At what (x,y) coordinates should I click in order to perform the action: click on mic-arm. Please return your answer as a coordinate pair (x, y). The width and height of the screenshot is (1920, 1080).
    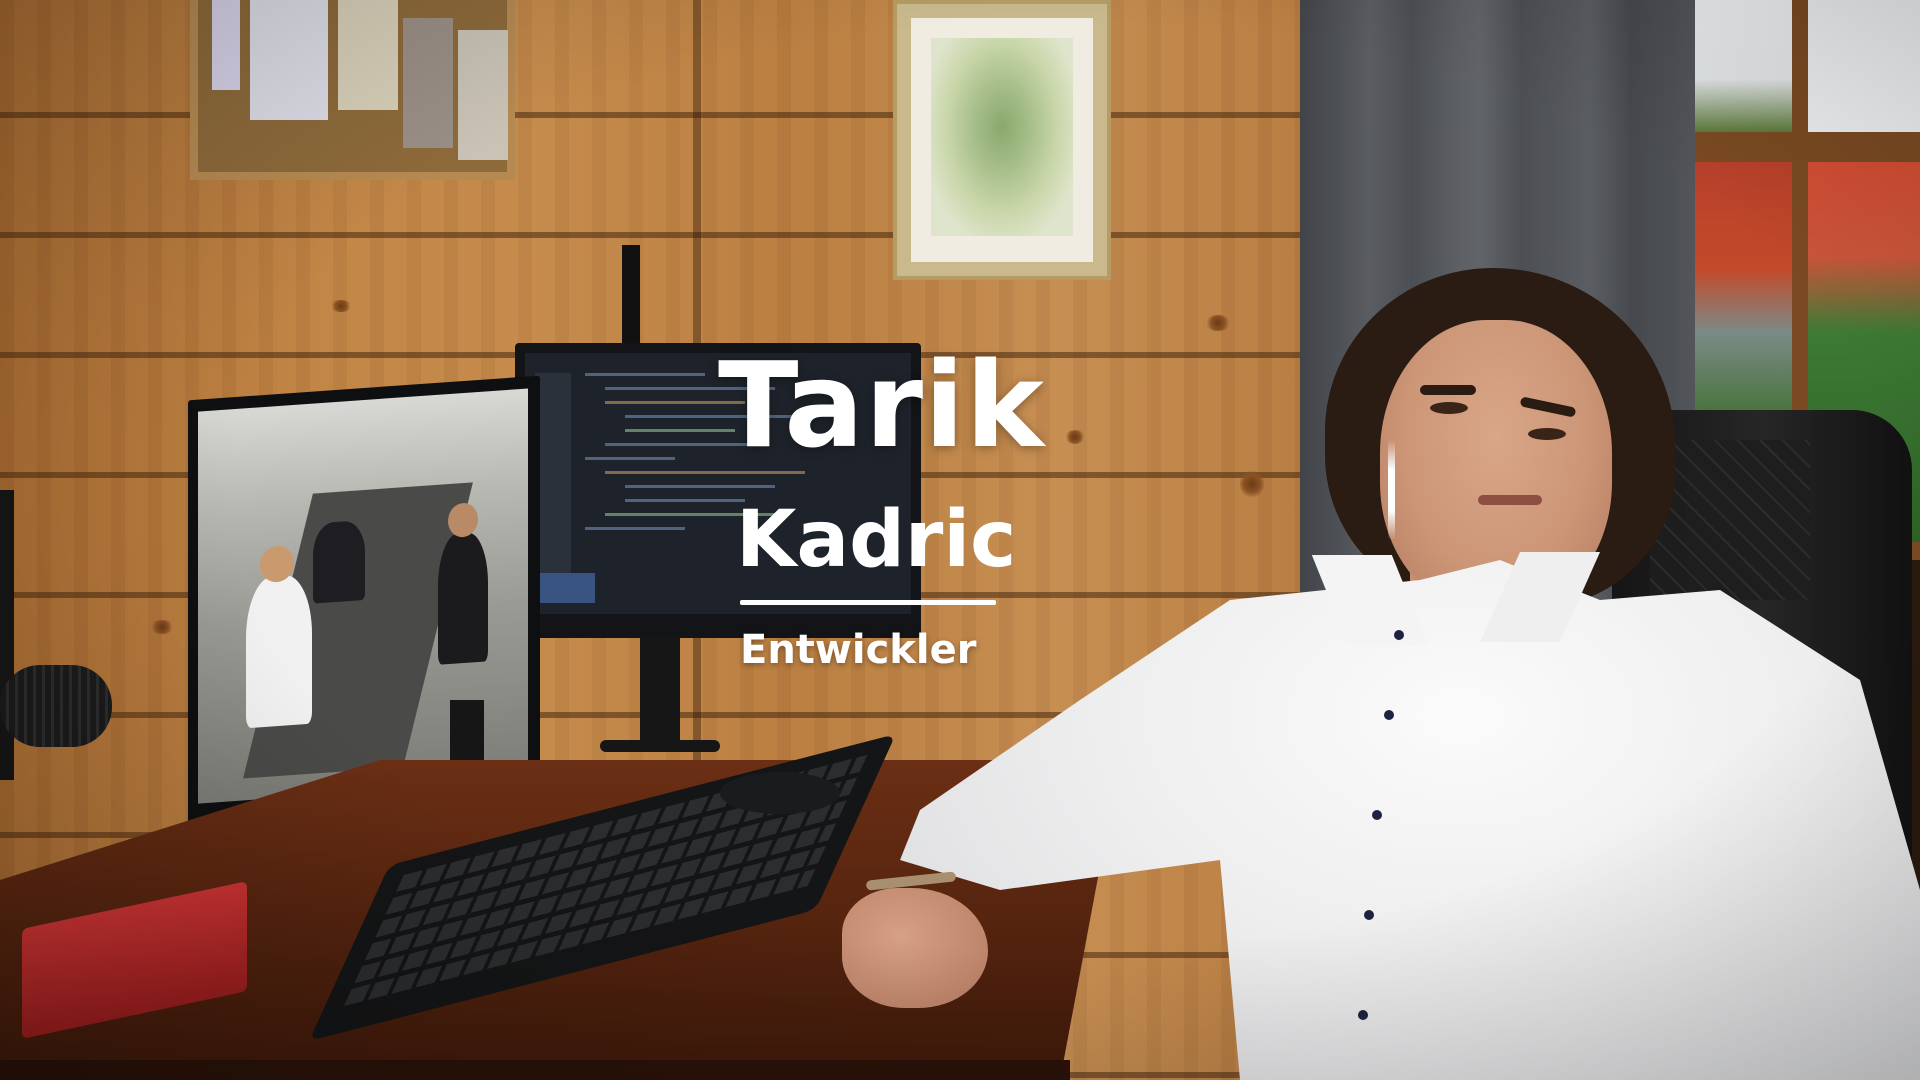
    Looking at the image, I should click on (7, 635).